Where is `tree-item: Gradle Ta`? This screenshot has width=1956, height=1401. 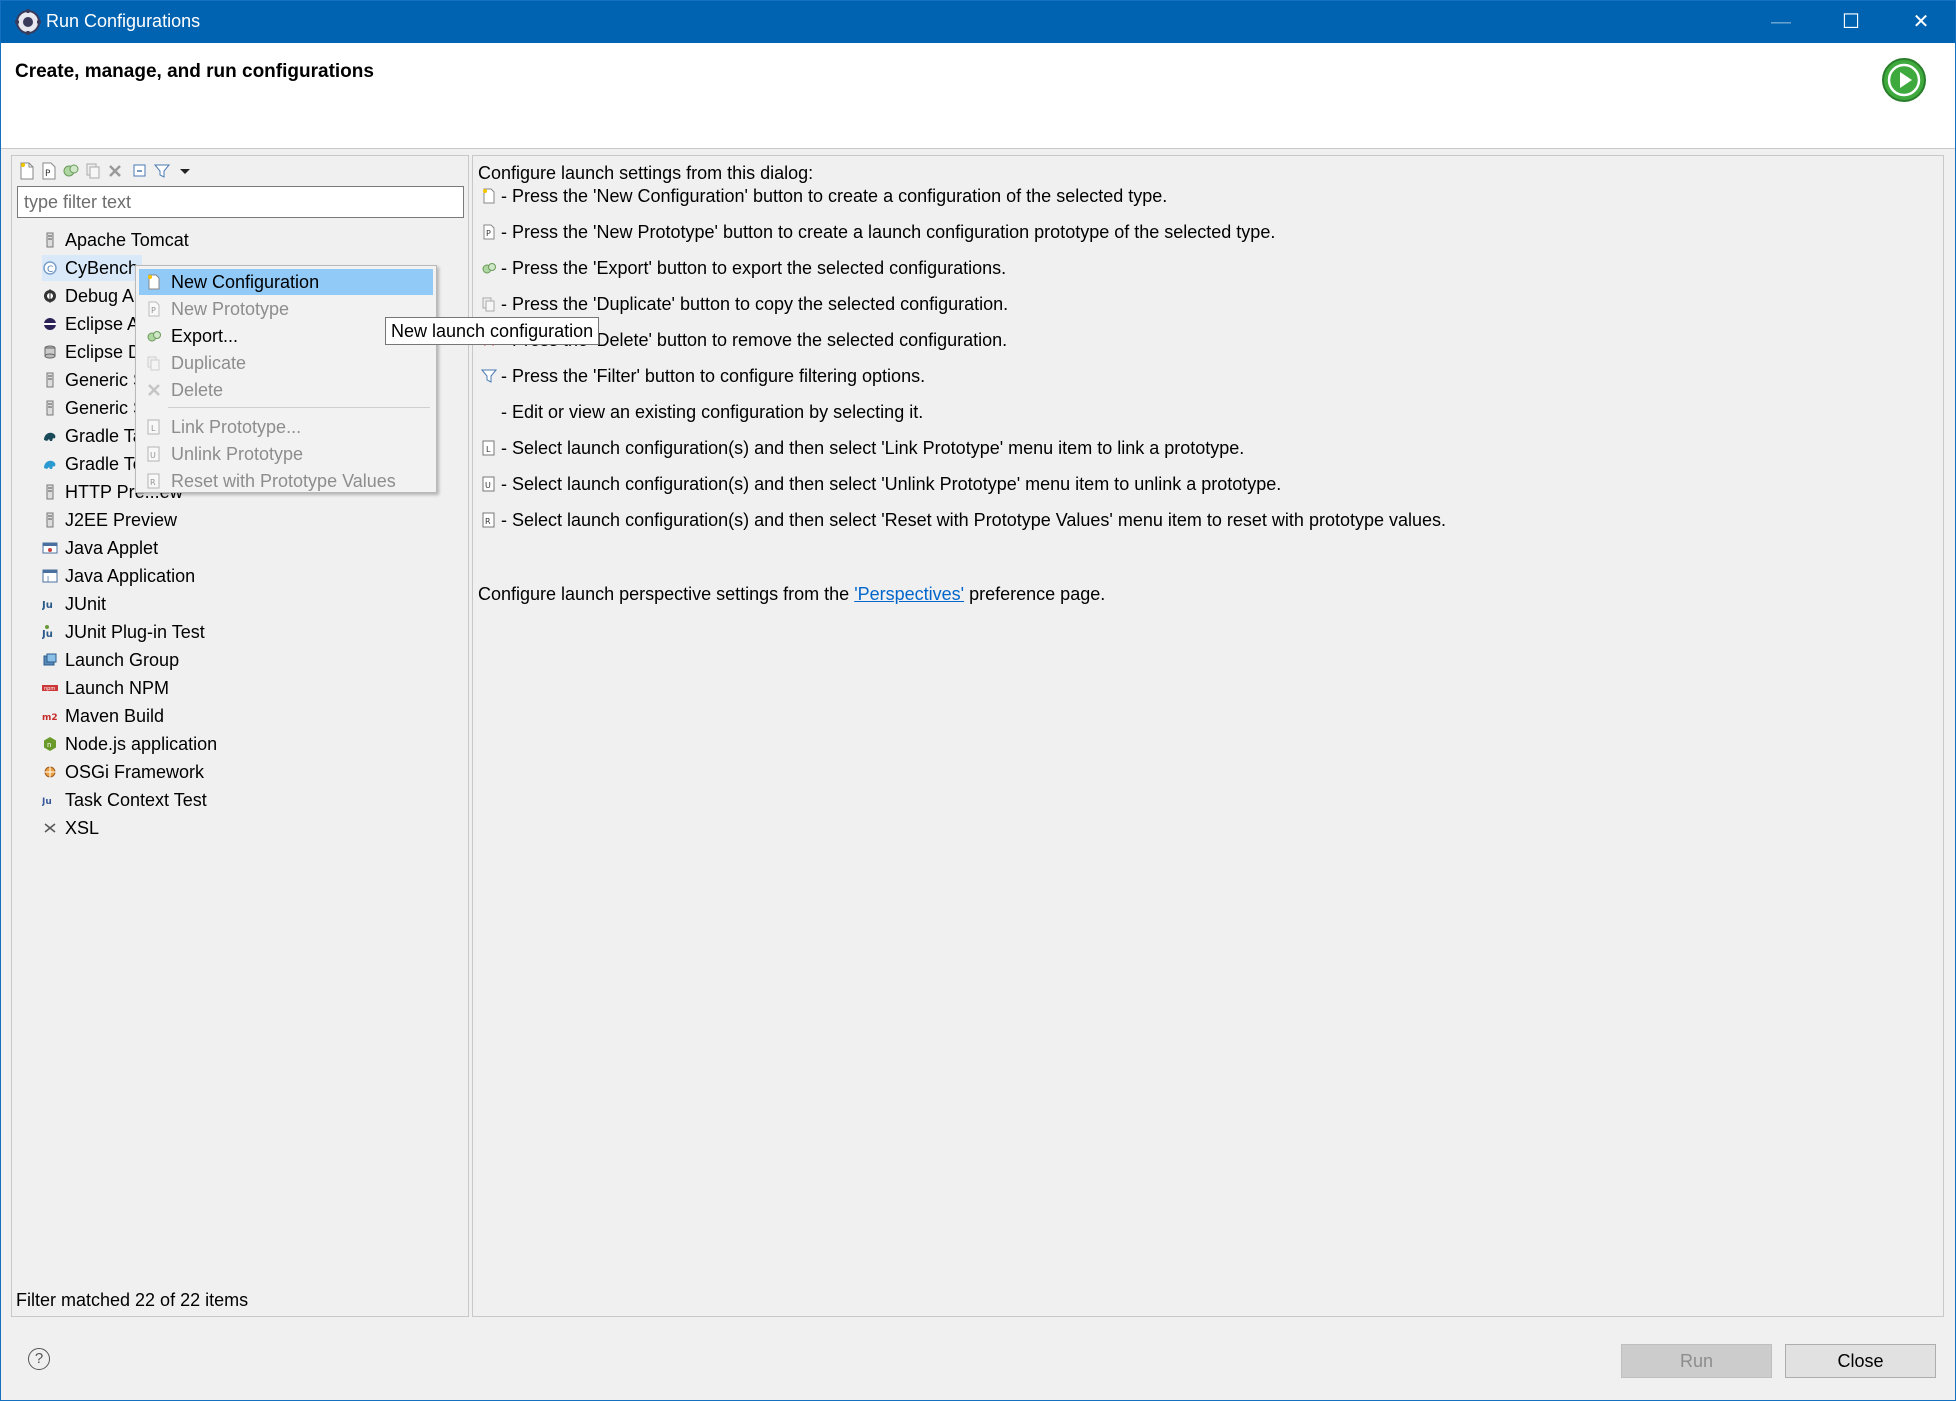
tree-item: Gradle Ta is located at coordinates (92, 436).